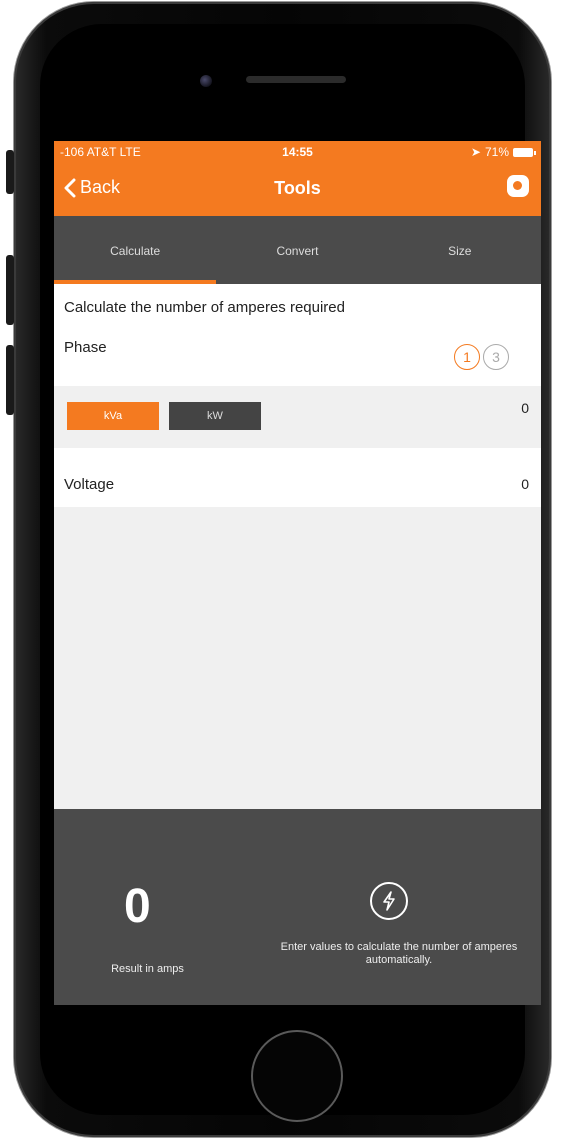  What do you see at coordinates (10, 172) in the screenshot?
I see `mute-switch` at bounding box center [10, 172].